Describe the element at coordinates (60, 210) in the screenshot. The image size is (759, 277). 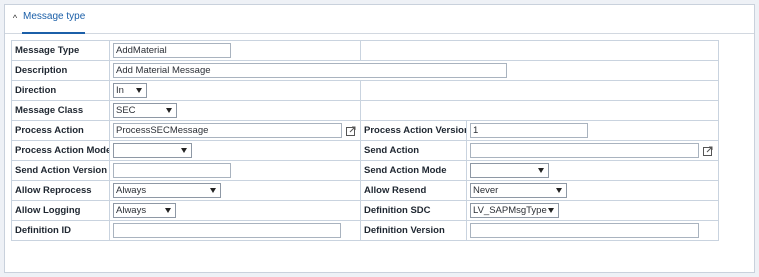
I see `allow-logging-label: Allow Logging` at that location.